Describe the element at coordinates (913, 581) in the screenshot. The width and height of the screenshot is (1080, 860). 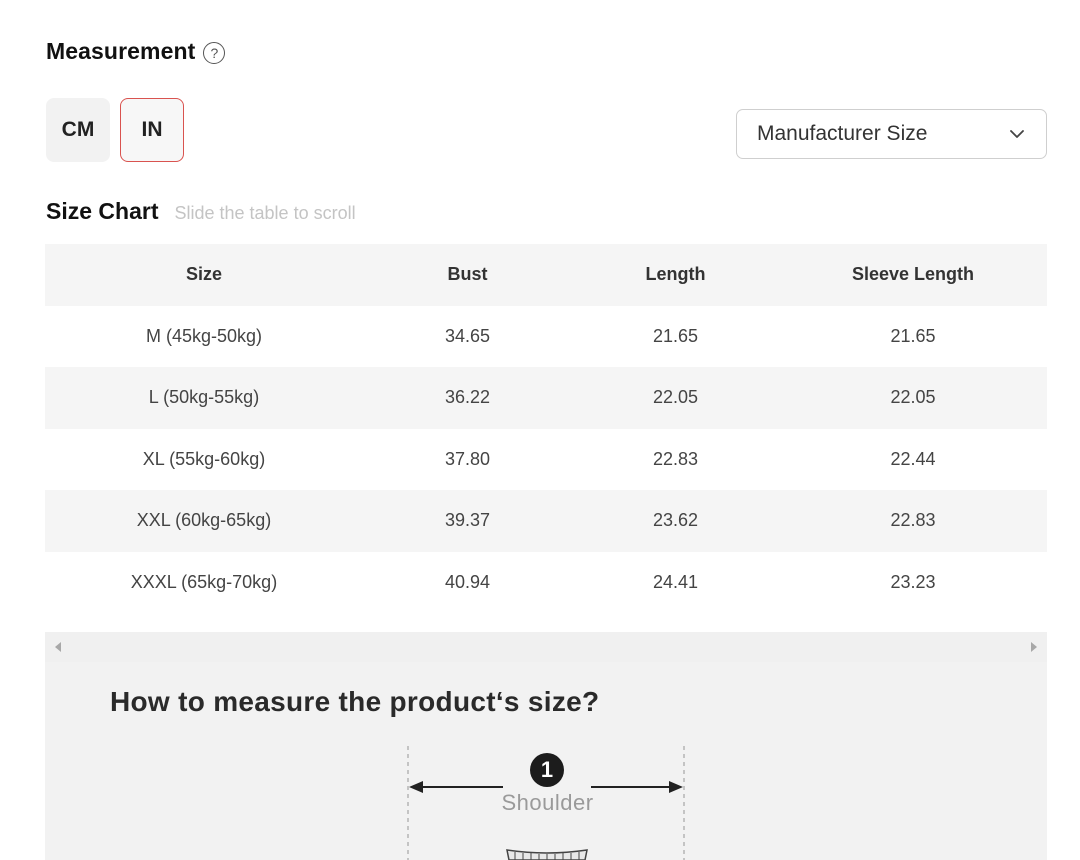
I see `table-cell-sleeve-length: 23.23` at that location.